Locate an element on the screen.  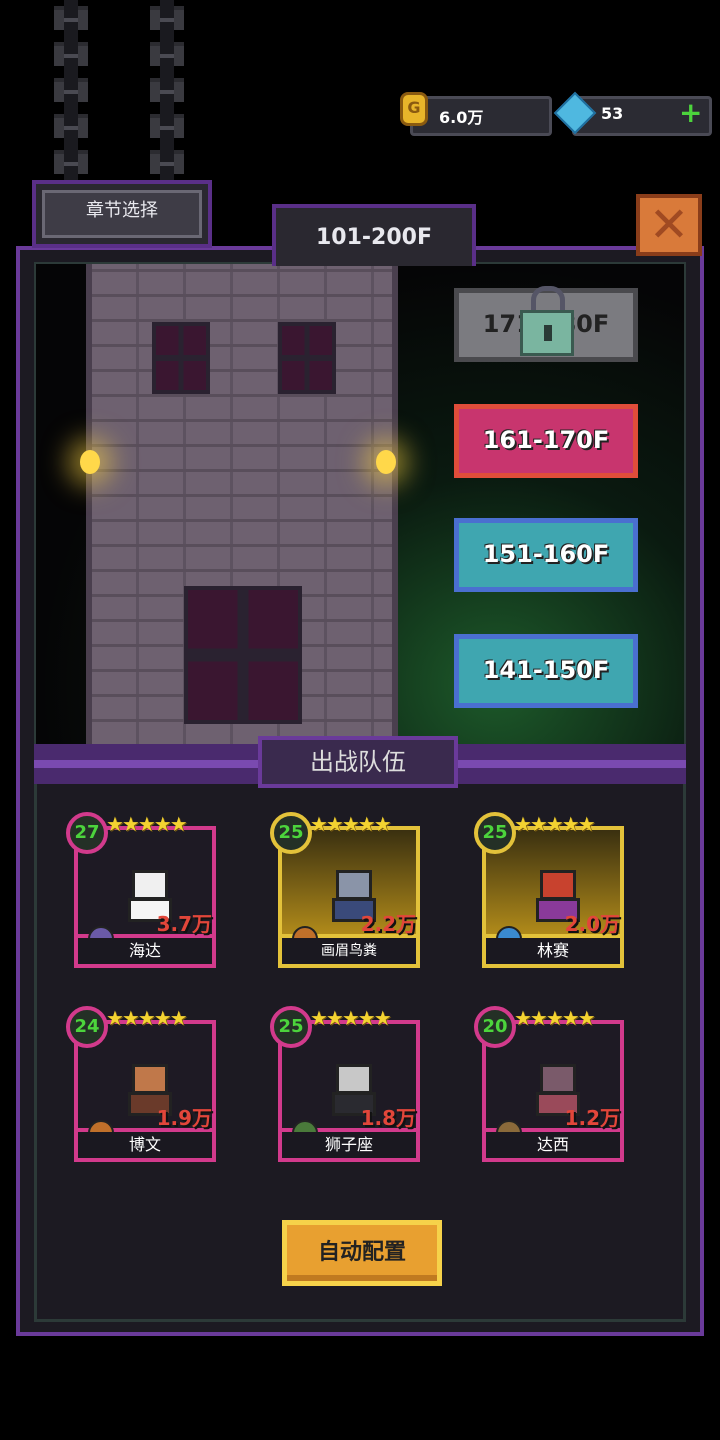
hero-power: 1.2万 is located at coordinates (592, 1118).